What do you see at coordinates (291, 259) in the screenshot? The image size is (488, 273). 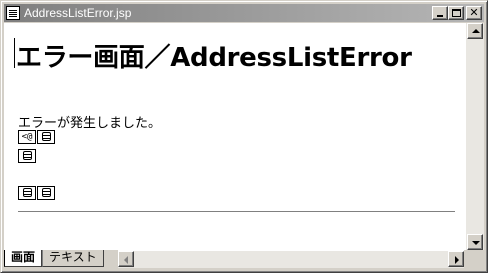 I see `horizontal-scrollbar` at bounding box center [291, 259].